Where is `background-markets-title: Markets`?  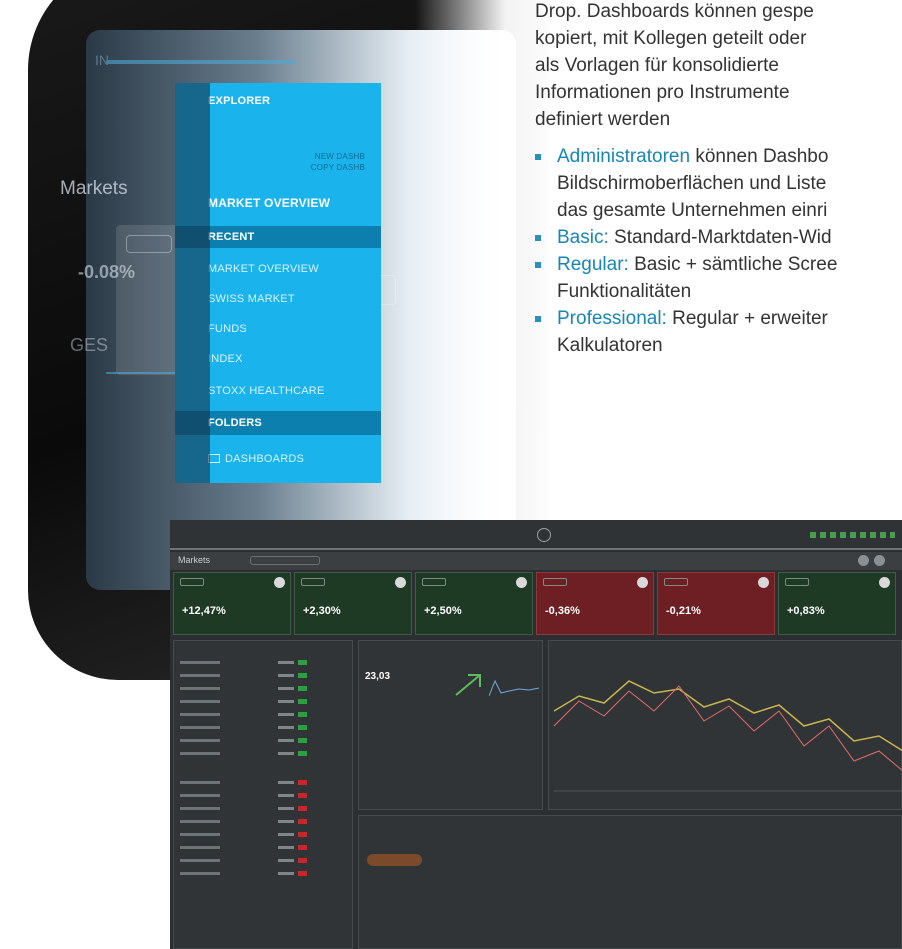
background-markets-title: Markets is located at coordinates (94, 188).